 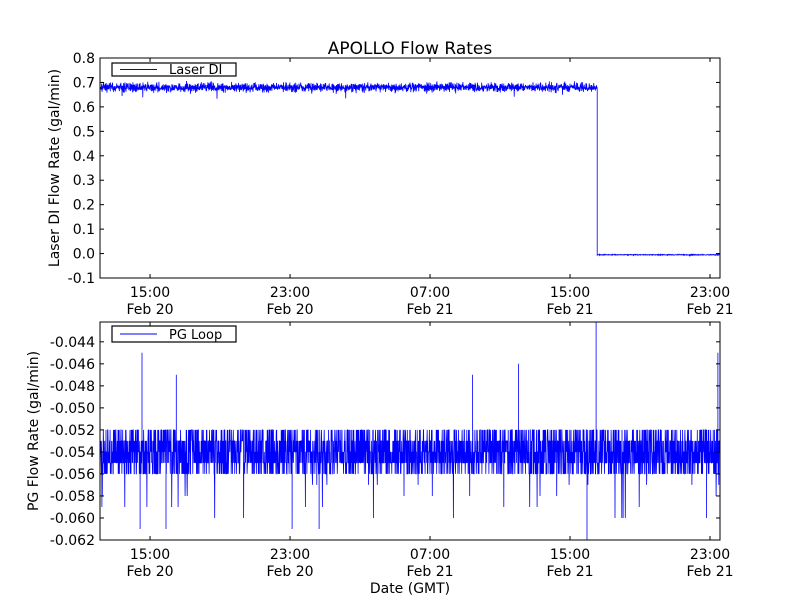 What do you see at coordinates (72, 541) in the screenshot?
I see `y-tick-label: -0.062` at bounding box center [72, 541].